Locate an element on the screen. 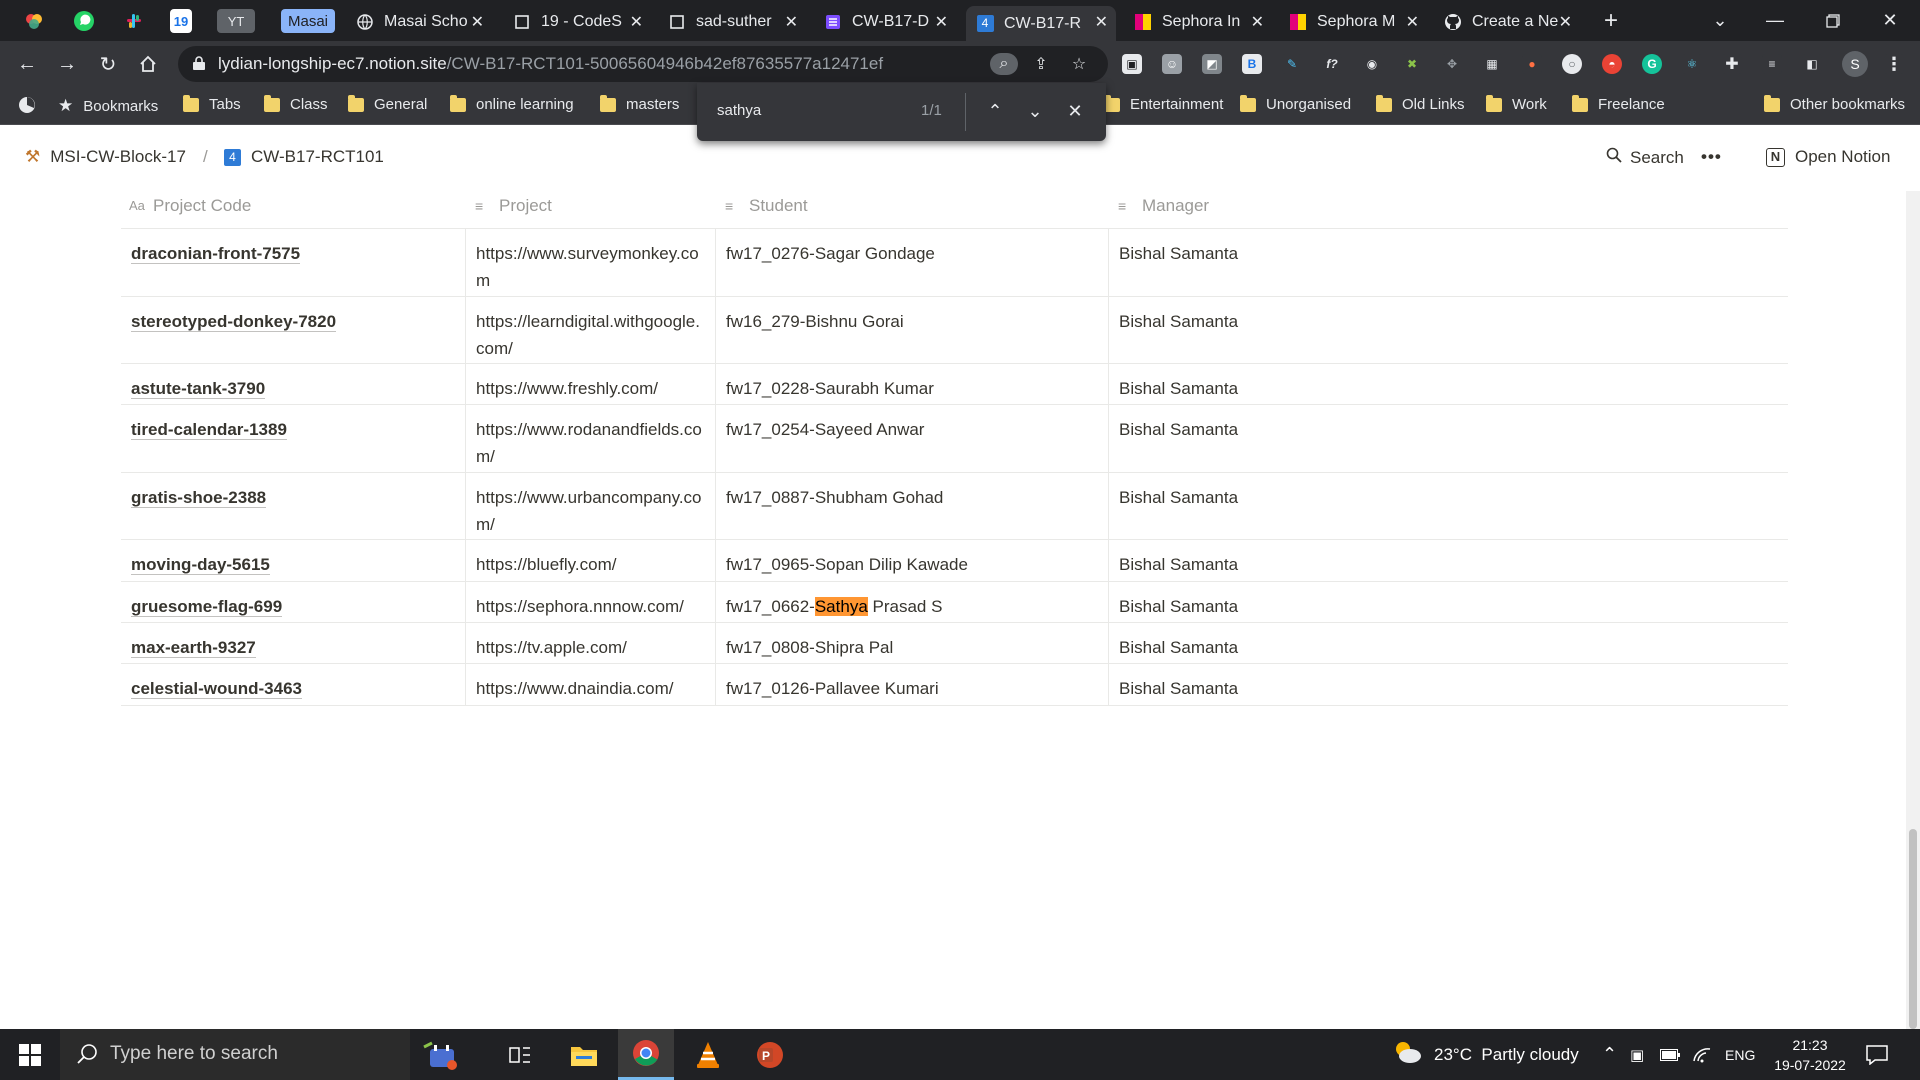 The width and height of the screenshot is (1920, 1080). colorful-app-icon is located at coordinates (34, 21).